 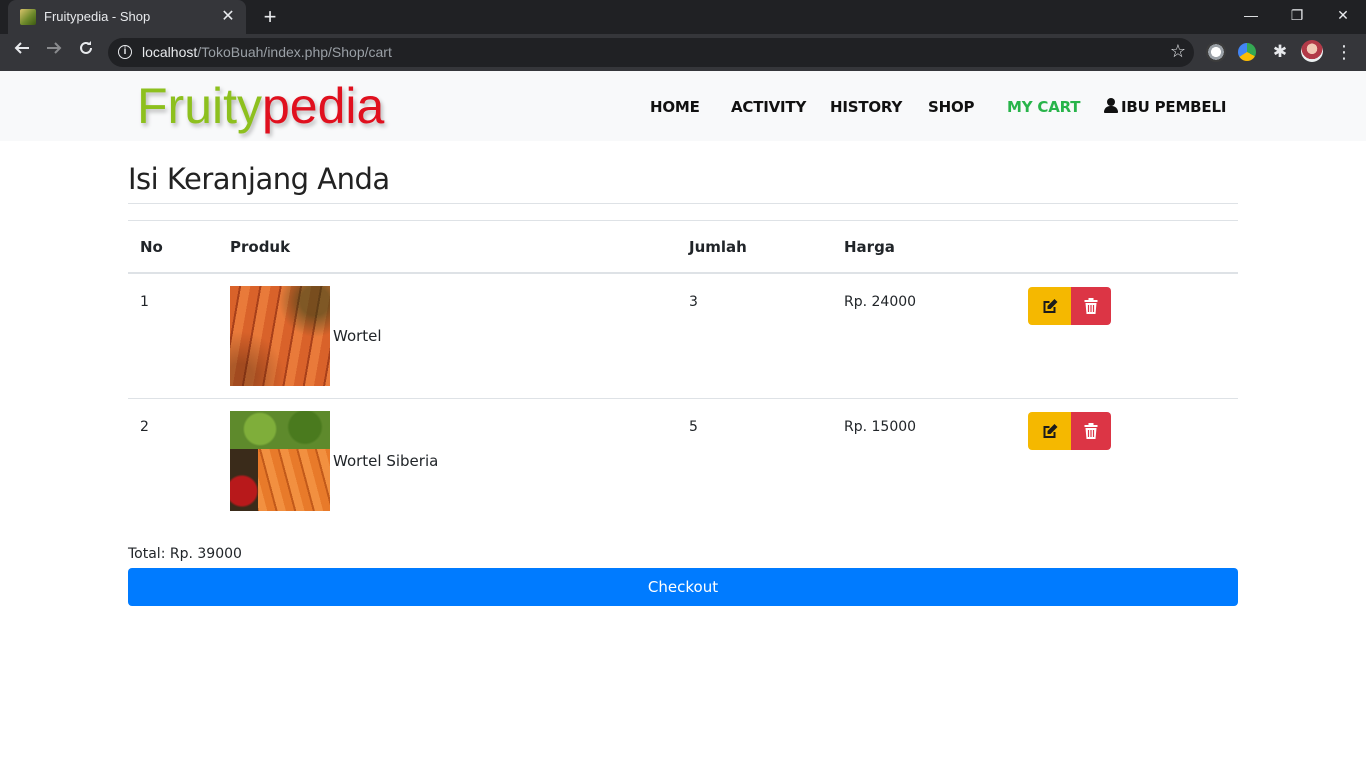 I want to click on profile-avatar, so click(x=1312, y=51).